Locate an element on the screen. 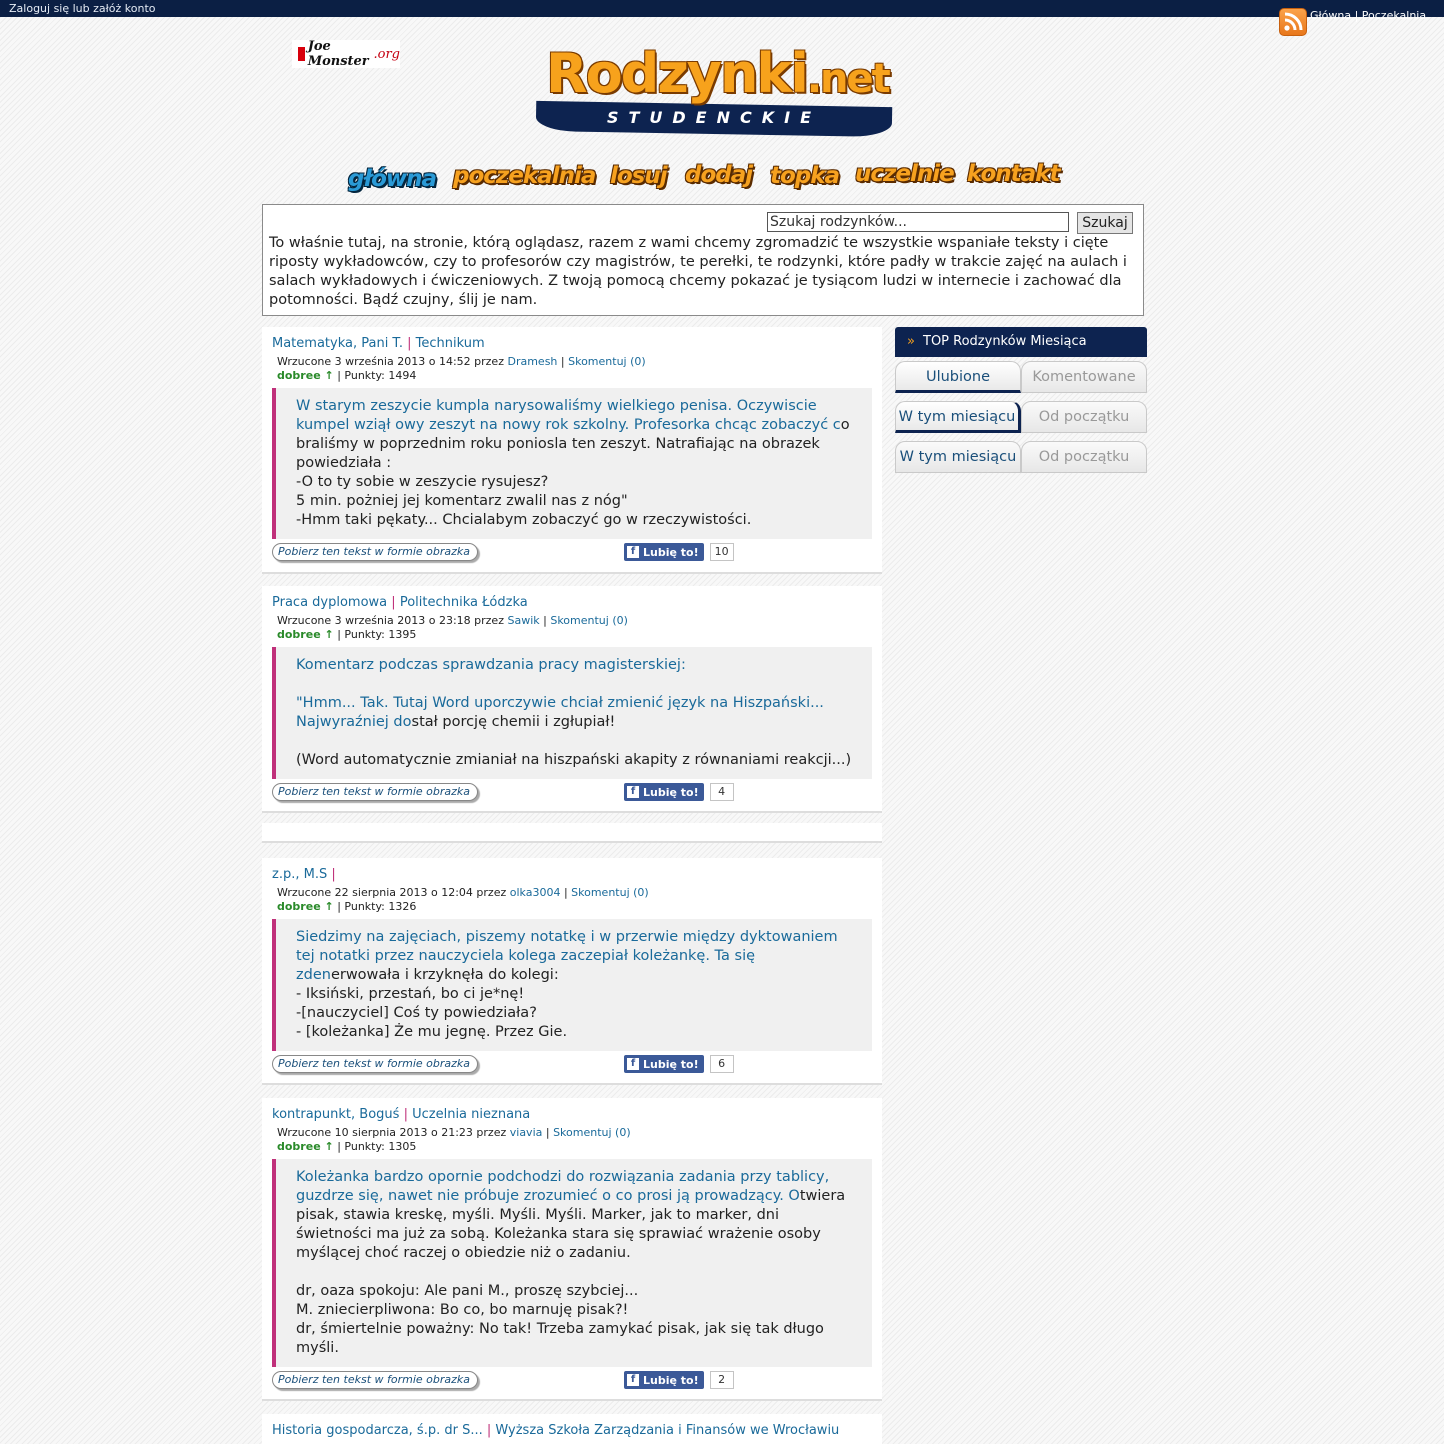 The height and width of the screenshot is (1444, 1444). separator is located at coordinates (572, 833).